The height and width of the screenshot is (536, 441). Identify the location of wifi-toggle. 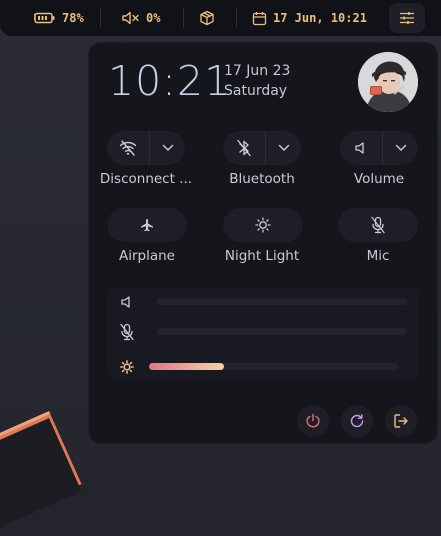
(146, 148).